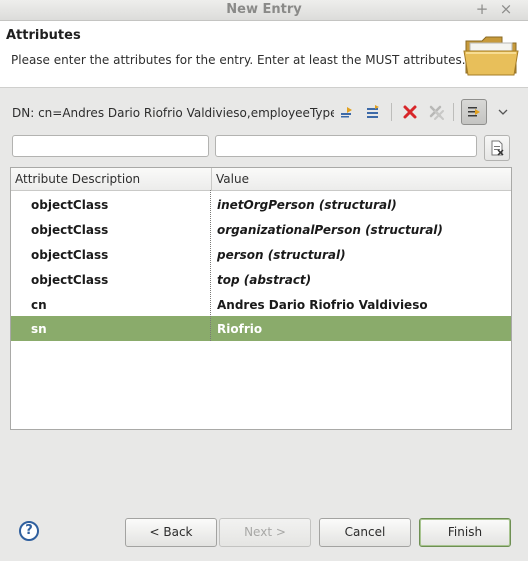  What do you see at coordinates (261, 179) in the screenshot?
I see `table-header: Attribute Description Value` at bounding box center [261, 179].